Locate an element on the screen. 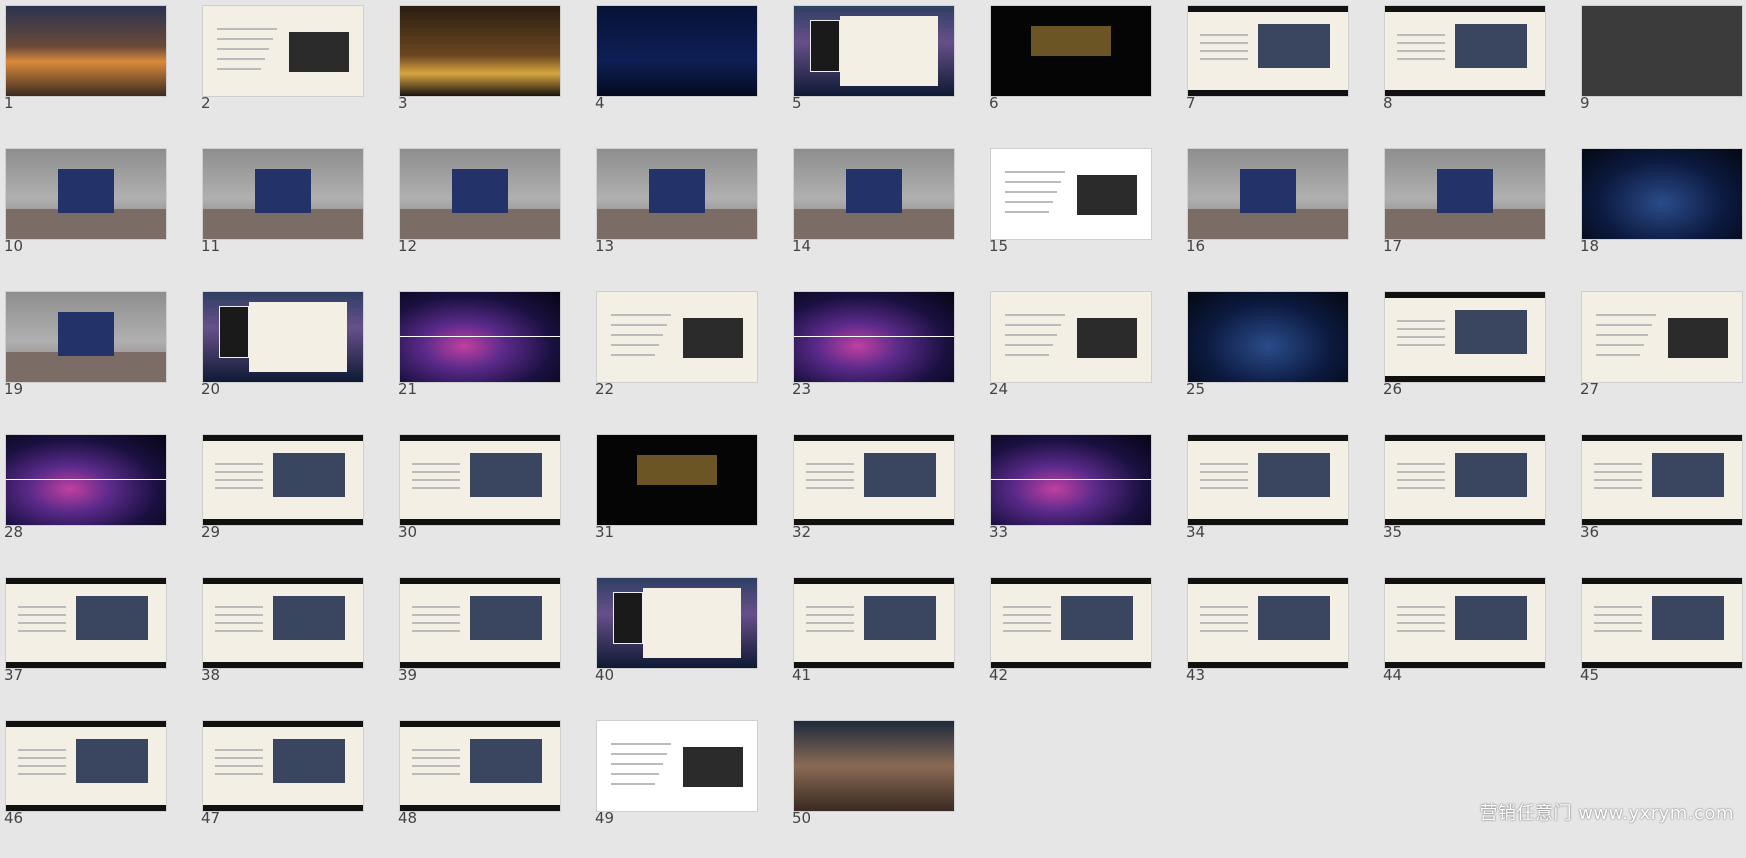  slide-thumbnail: 14 is located at coordinates (886, 214).